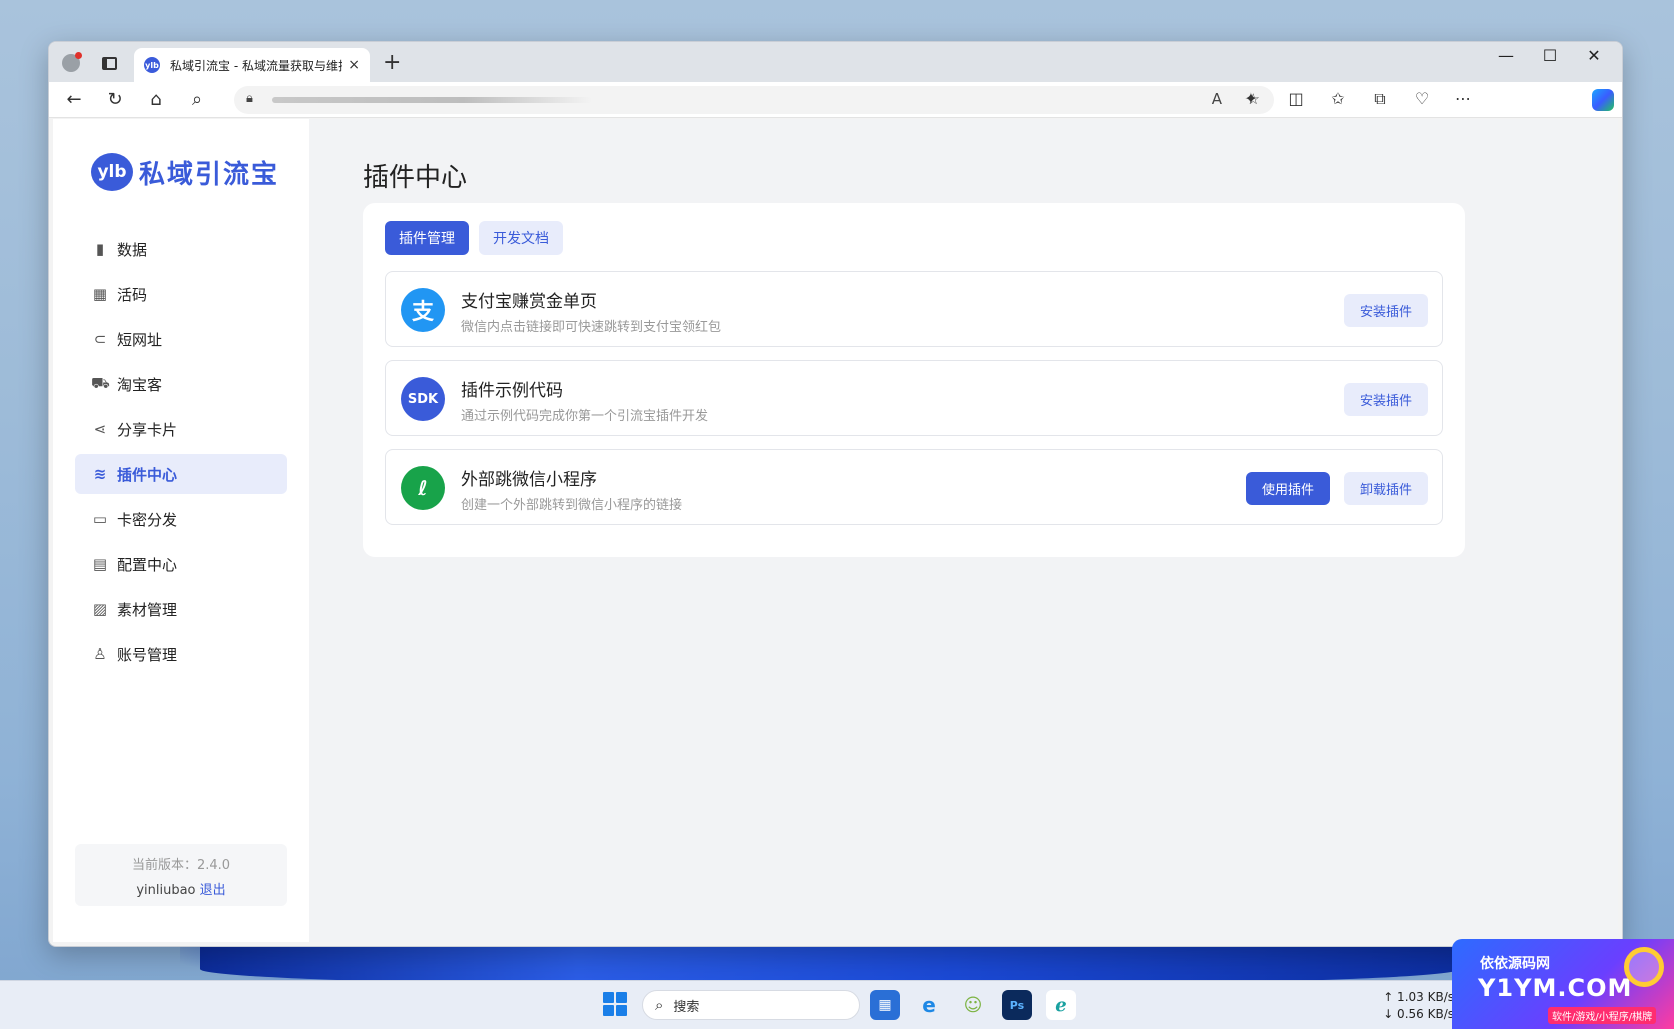 The image size is (1674, 1029). What do you see at coordinates (181, 875) in the screenshot?
I see `version-box: 当前版本：2.4.0 yinliubao 退出` at bounding box center [181, 875].